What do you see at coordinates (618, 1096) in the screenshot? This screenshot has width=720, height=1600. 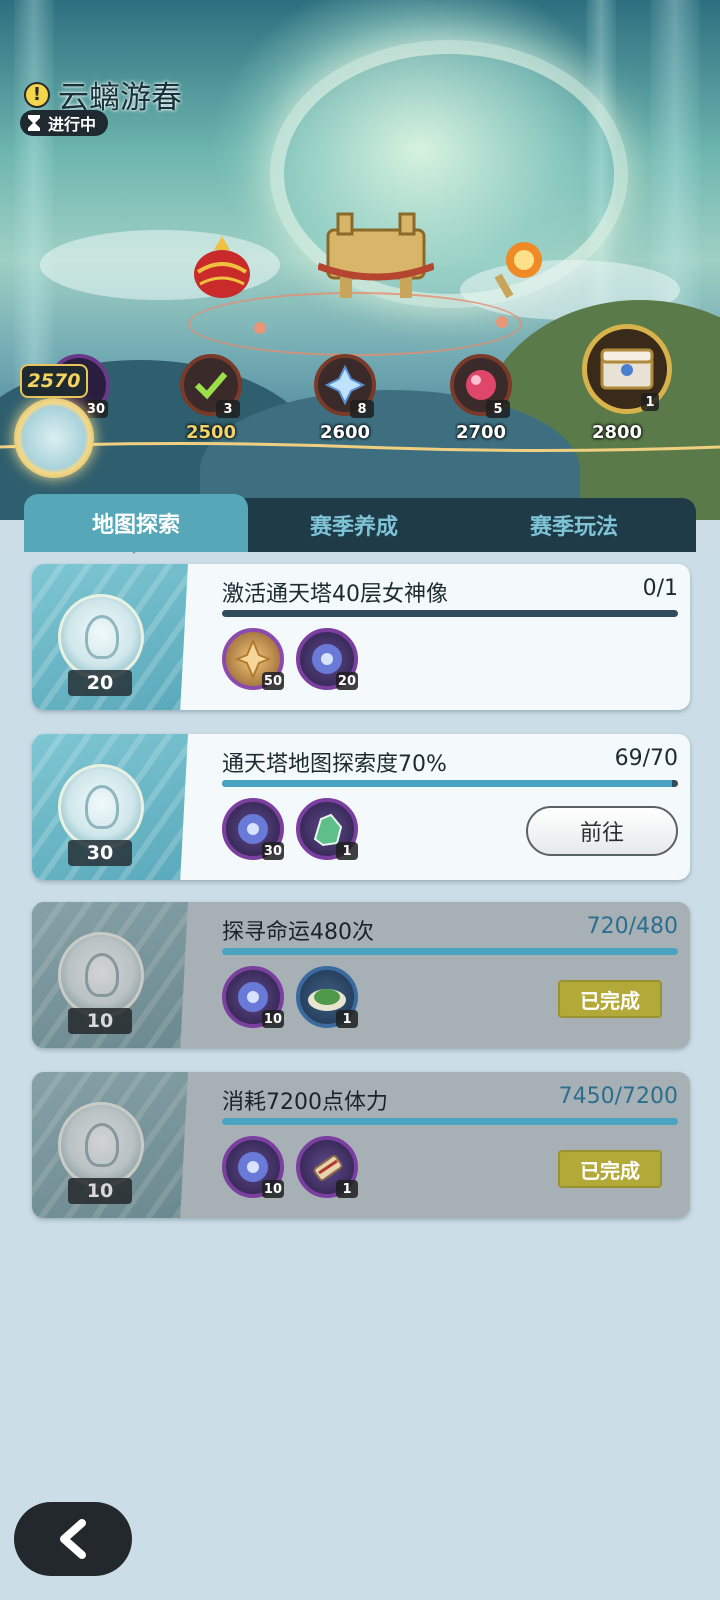 I see `task-progress: 7450/7200` at bounding box center [618, 1096].